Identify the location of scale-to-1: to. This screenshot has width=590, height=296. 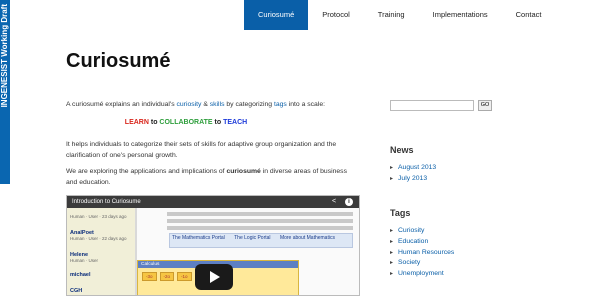
(154, 122).